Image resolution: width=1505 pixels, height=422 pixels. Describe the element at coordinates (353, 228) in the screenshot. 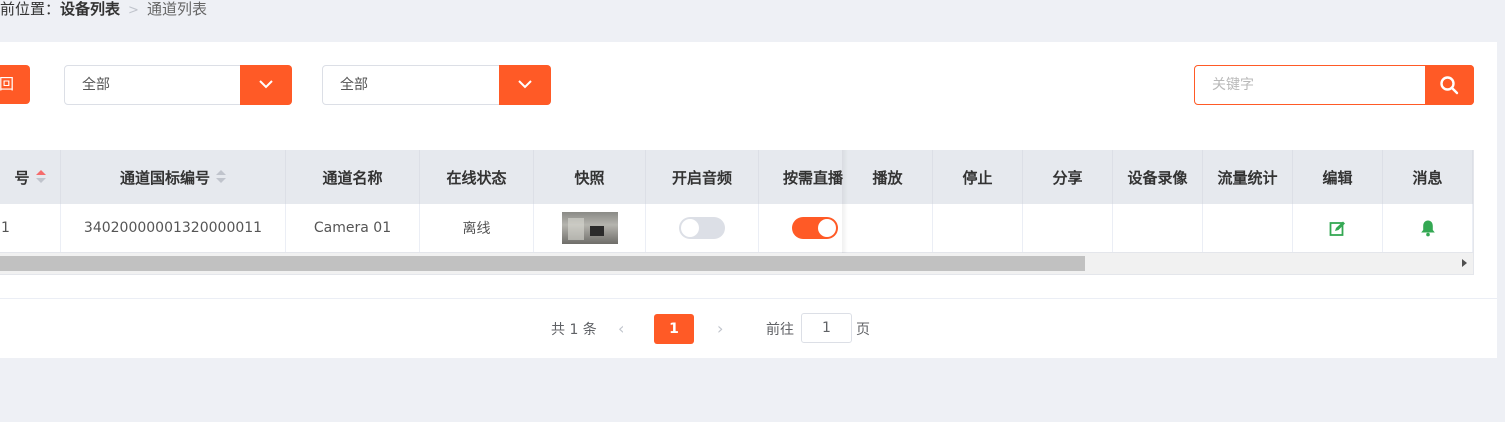

I see `cell-name: Camera 01` at that location.